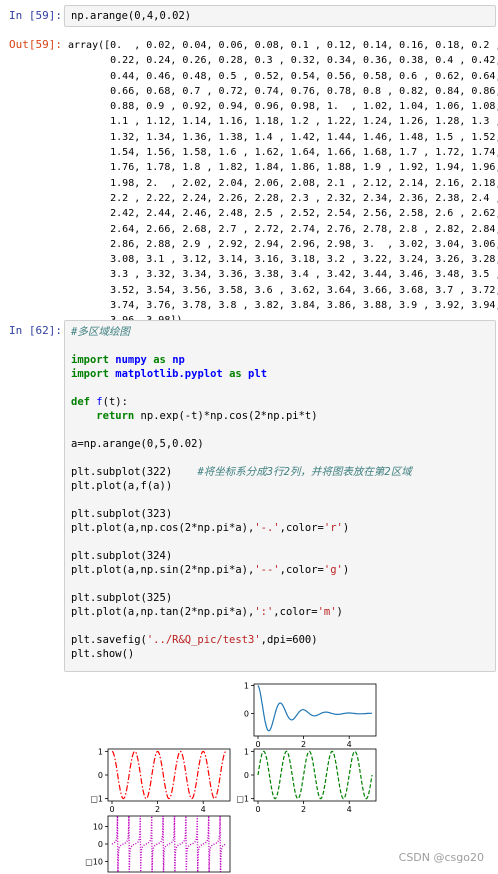 The image size is (498, 874). Describe the element at coordinates (280, 598) in the screenshot. I see `code-line: plt.subplot(325)` at that location.